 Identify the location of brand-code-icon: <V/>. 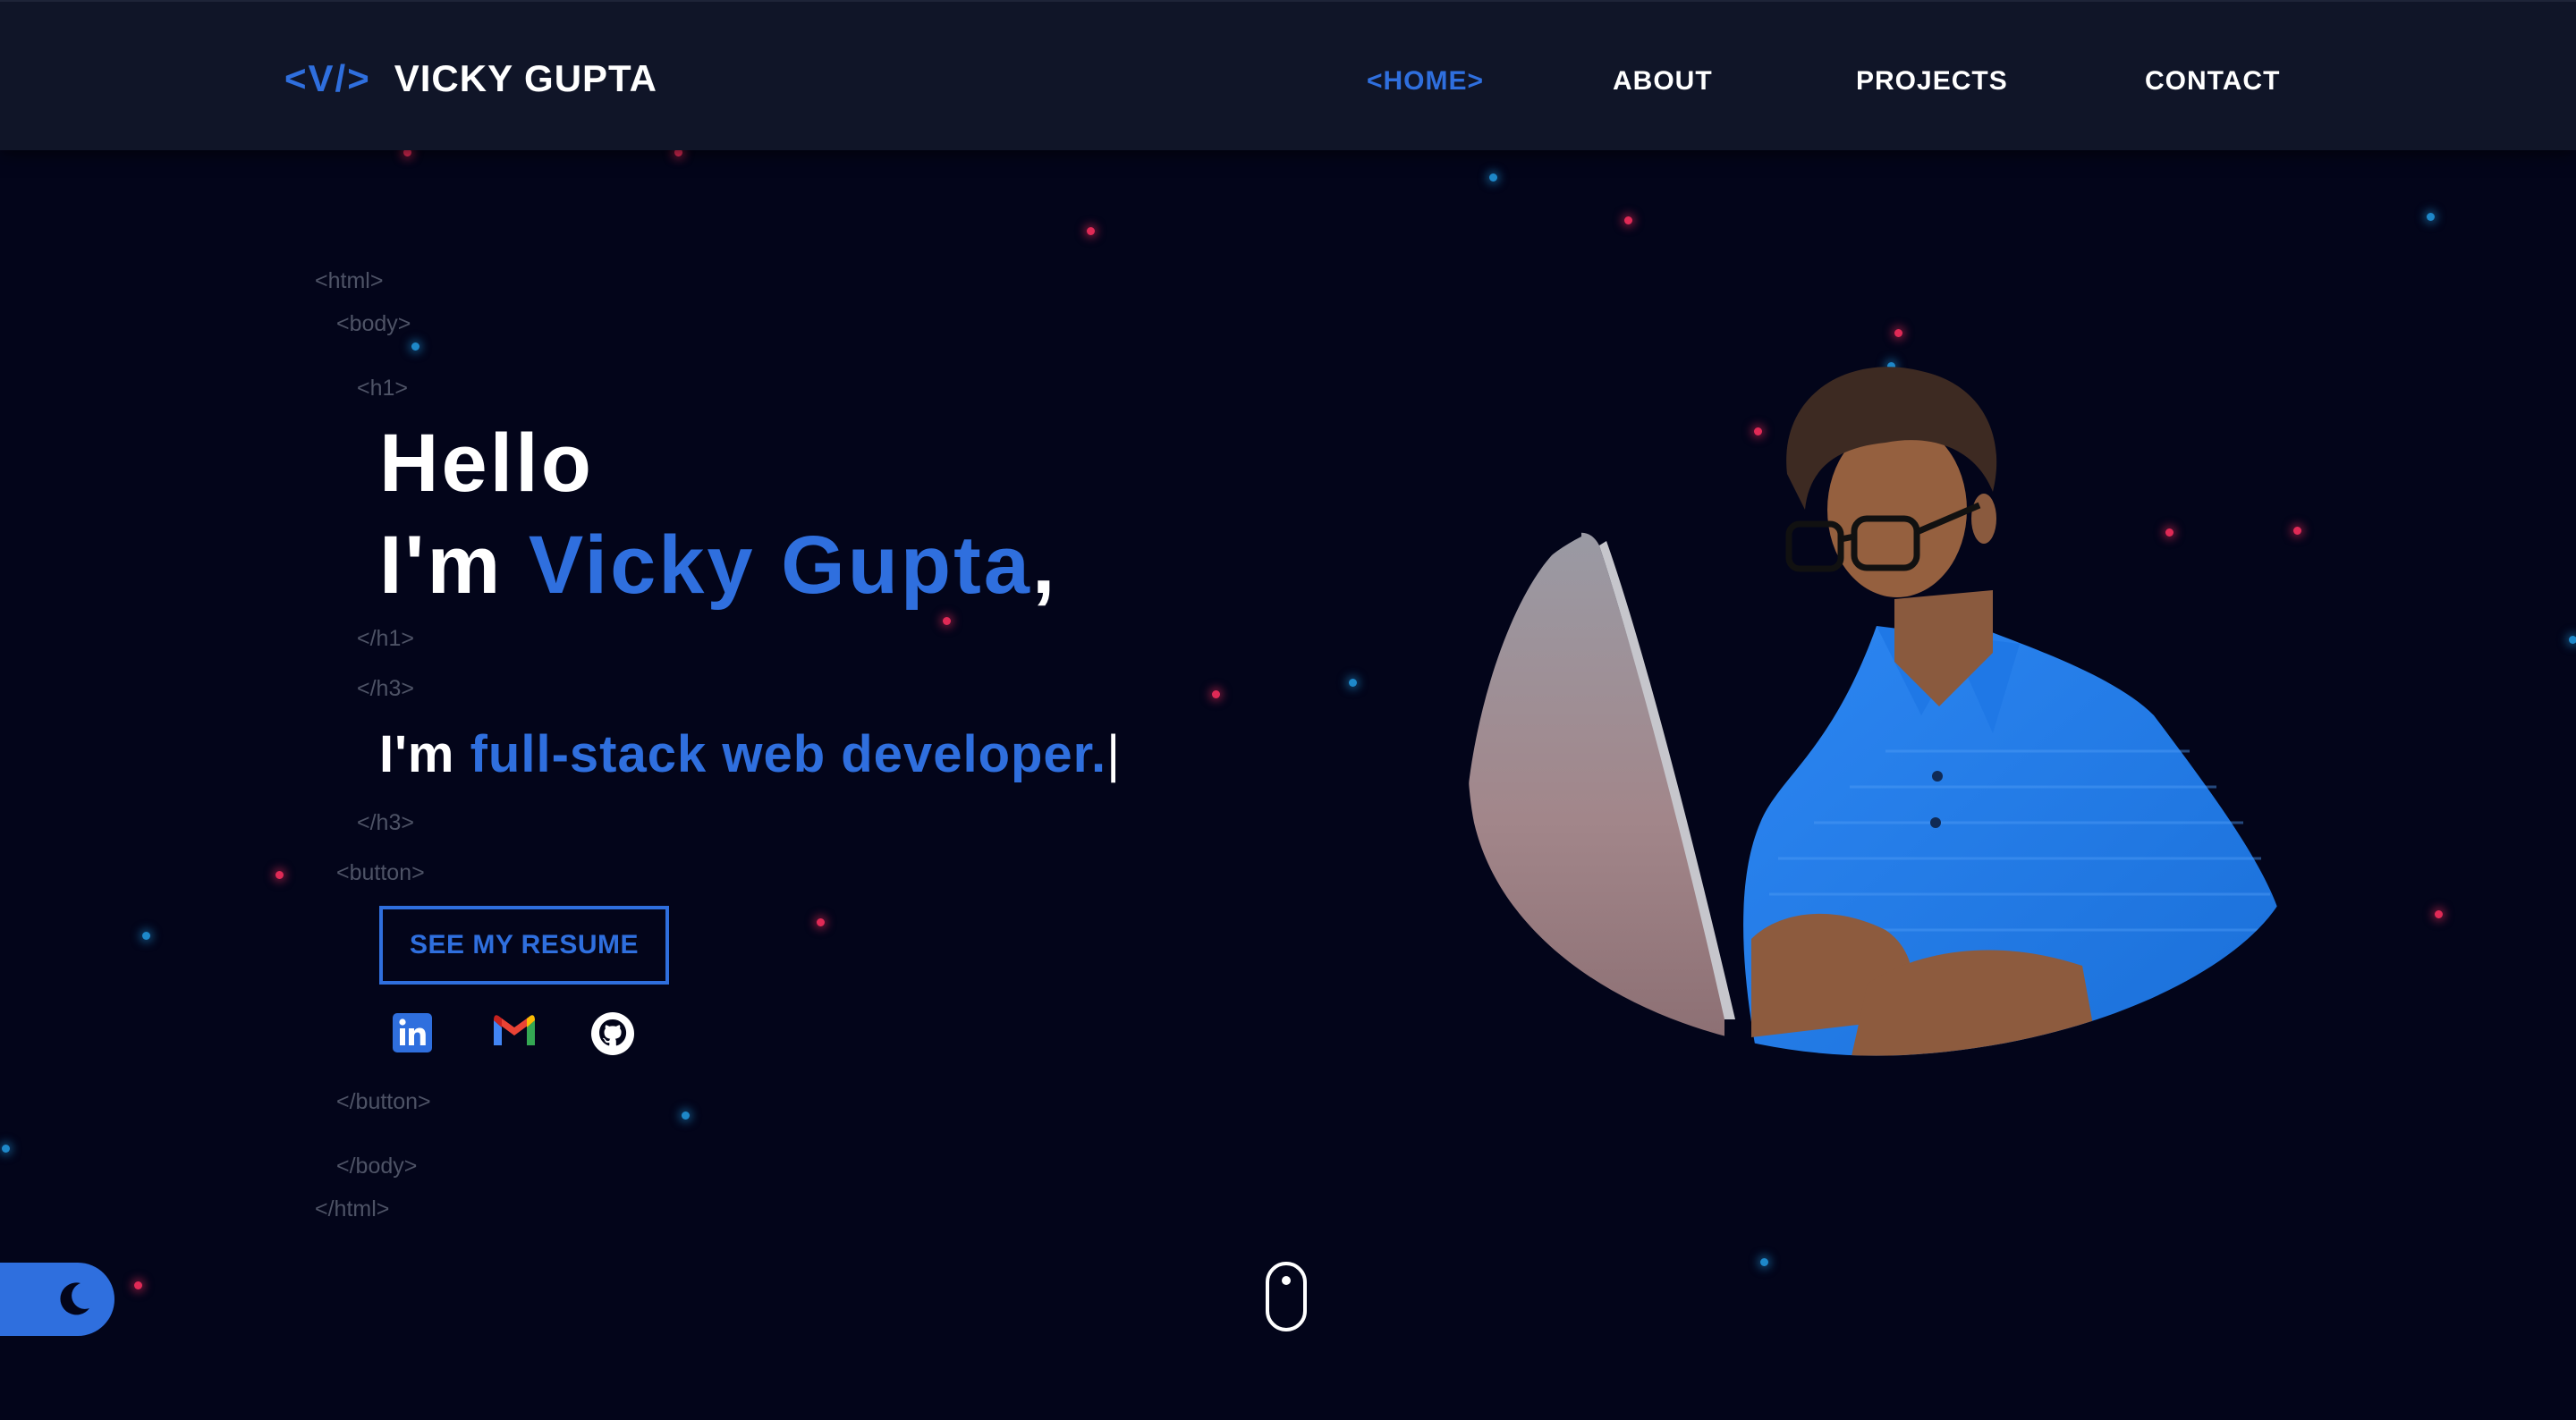
(327, 78).